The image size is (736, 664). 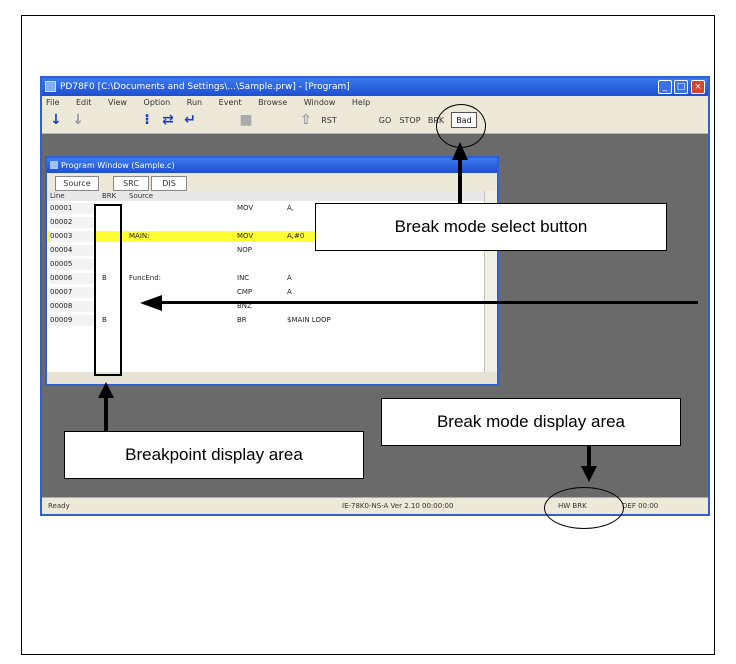 I want to click on program-window-title: Program Window (Sample.c), so click(x=118, y=165).